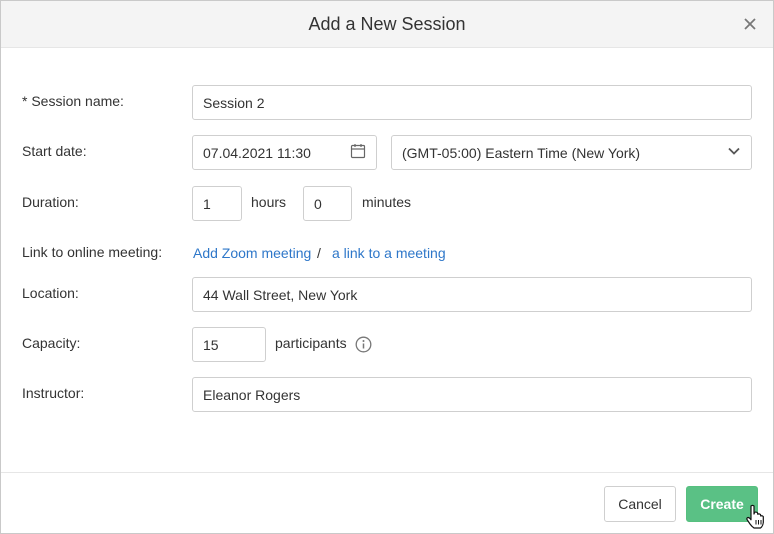 This screenshot has width=774, height=534. I want to click on meeting-link: a link to a meeting, so click(389, 253).